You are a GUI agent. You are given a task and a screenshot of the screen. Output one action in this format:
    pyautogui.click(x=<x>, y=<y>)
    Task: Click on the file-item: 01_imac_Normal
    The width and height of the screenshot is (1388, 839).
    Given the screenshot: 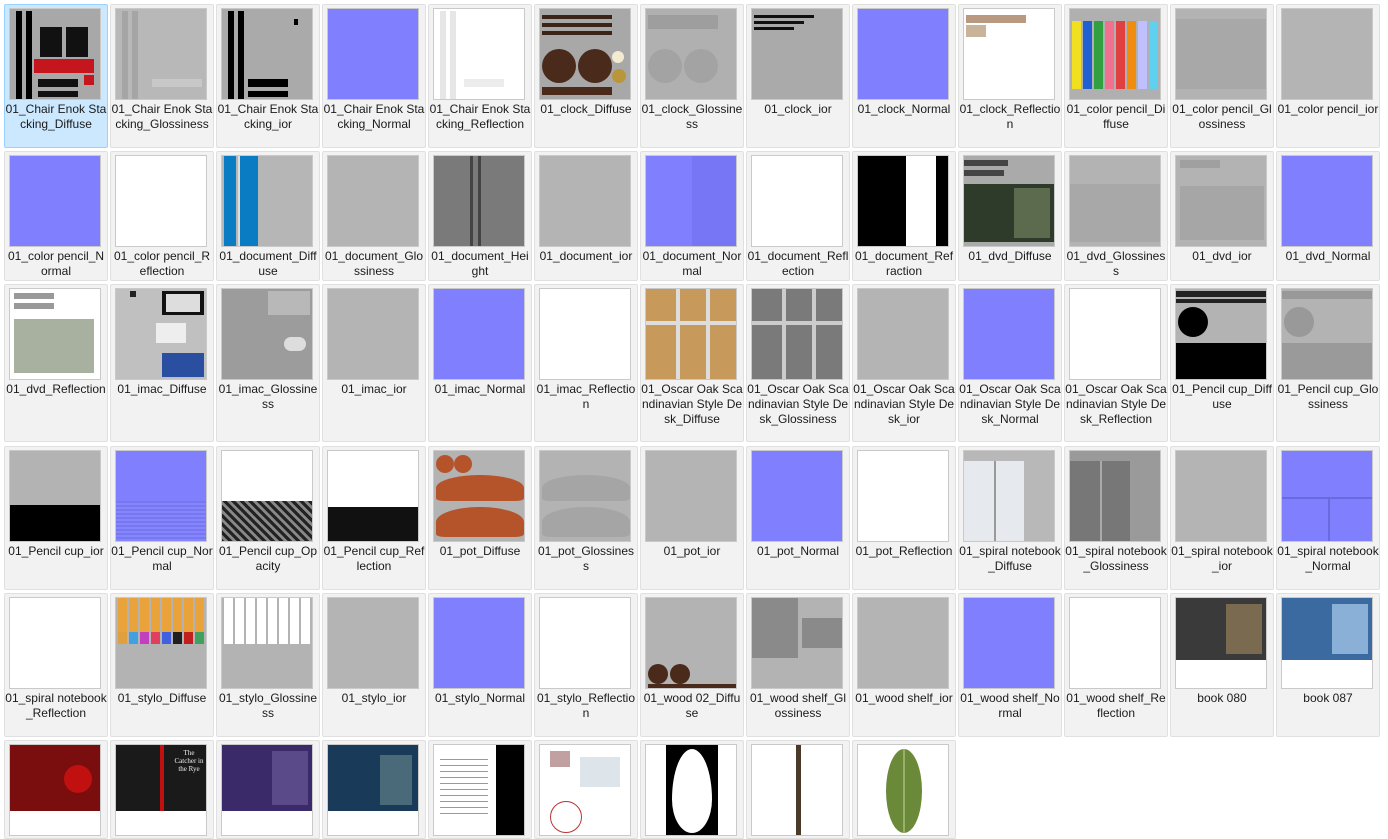 What is the action you would take?
    pyautogui.click(x=480, y=363)
    